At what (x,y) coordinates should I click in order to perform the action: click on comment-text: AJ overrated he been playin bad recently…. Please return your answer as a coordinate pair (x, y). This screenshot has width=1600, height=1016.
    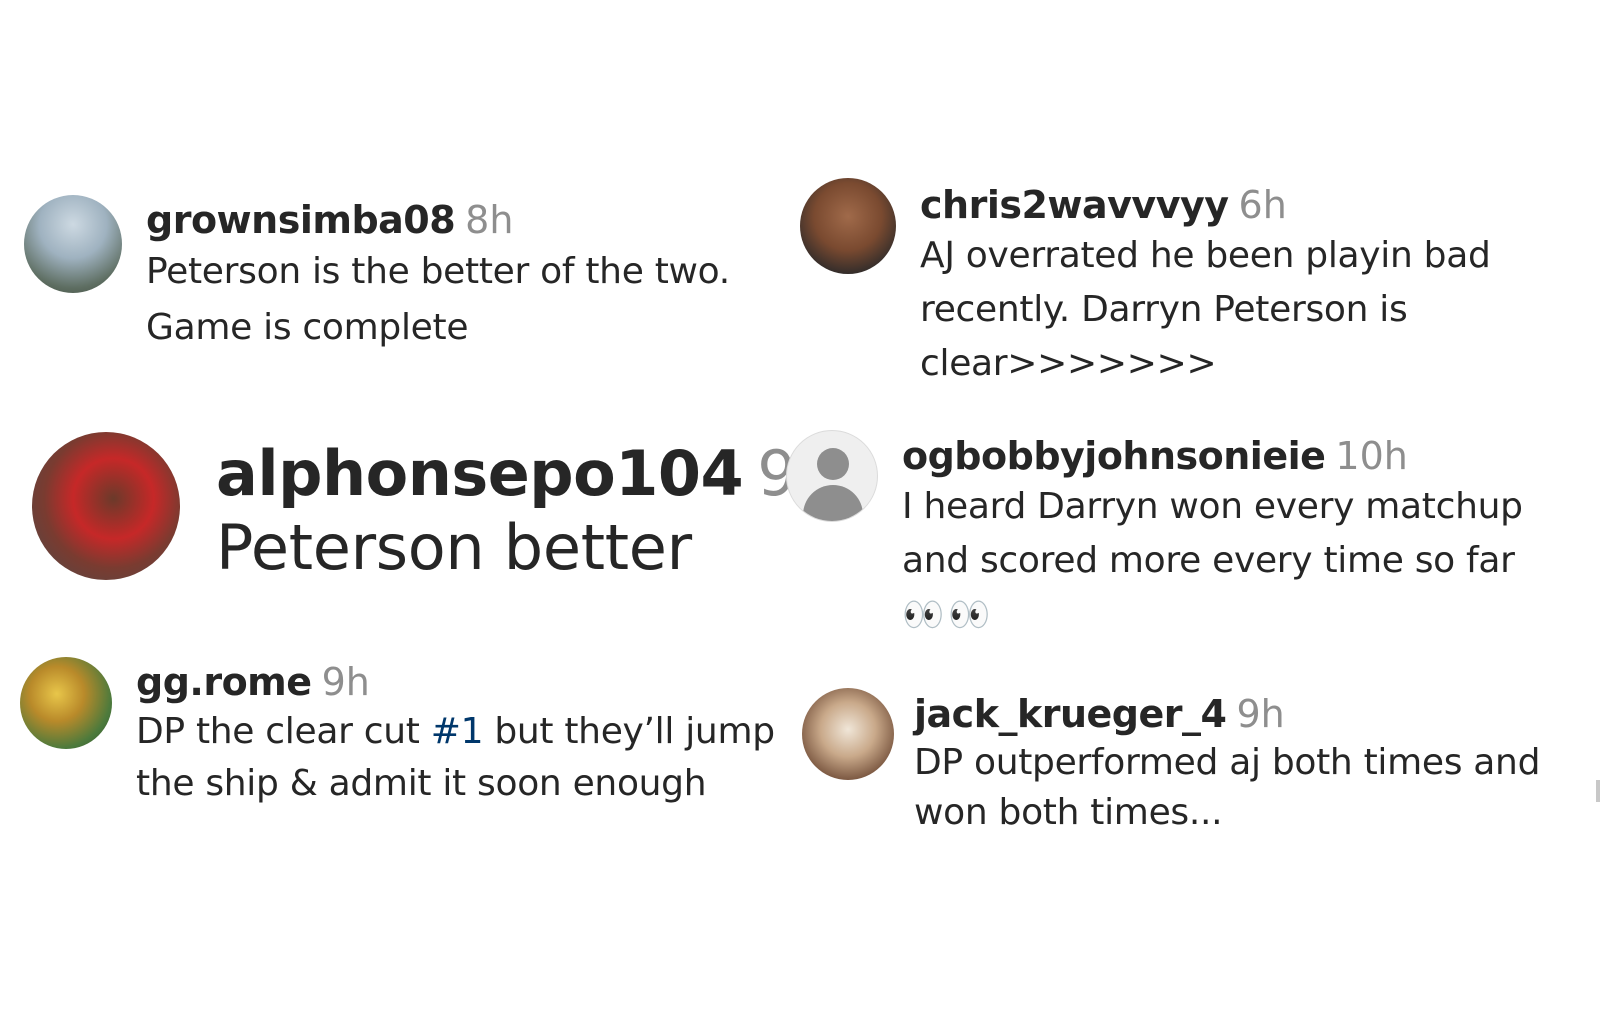
    Looking at the image, I should click on (1250, 310).